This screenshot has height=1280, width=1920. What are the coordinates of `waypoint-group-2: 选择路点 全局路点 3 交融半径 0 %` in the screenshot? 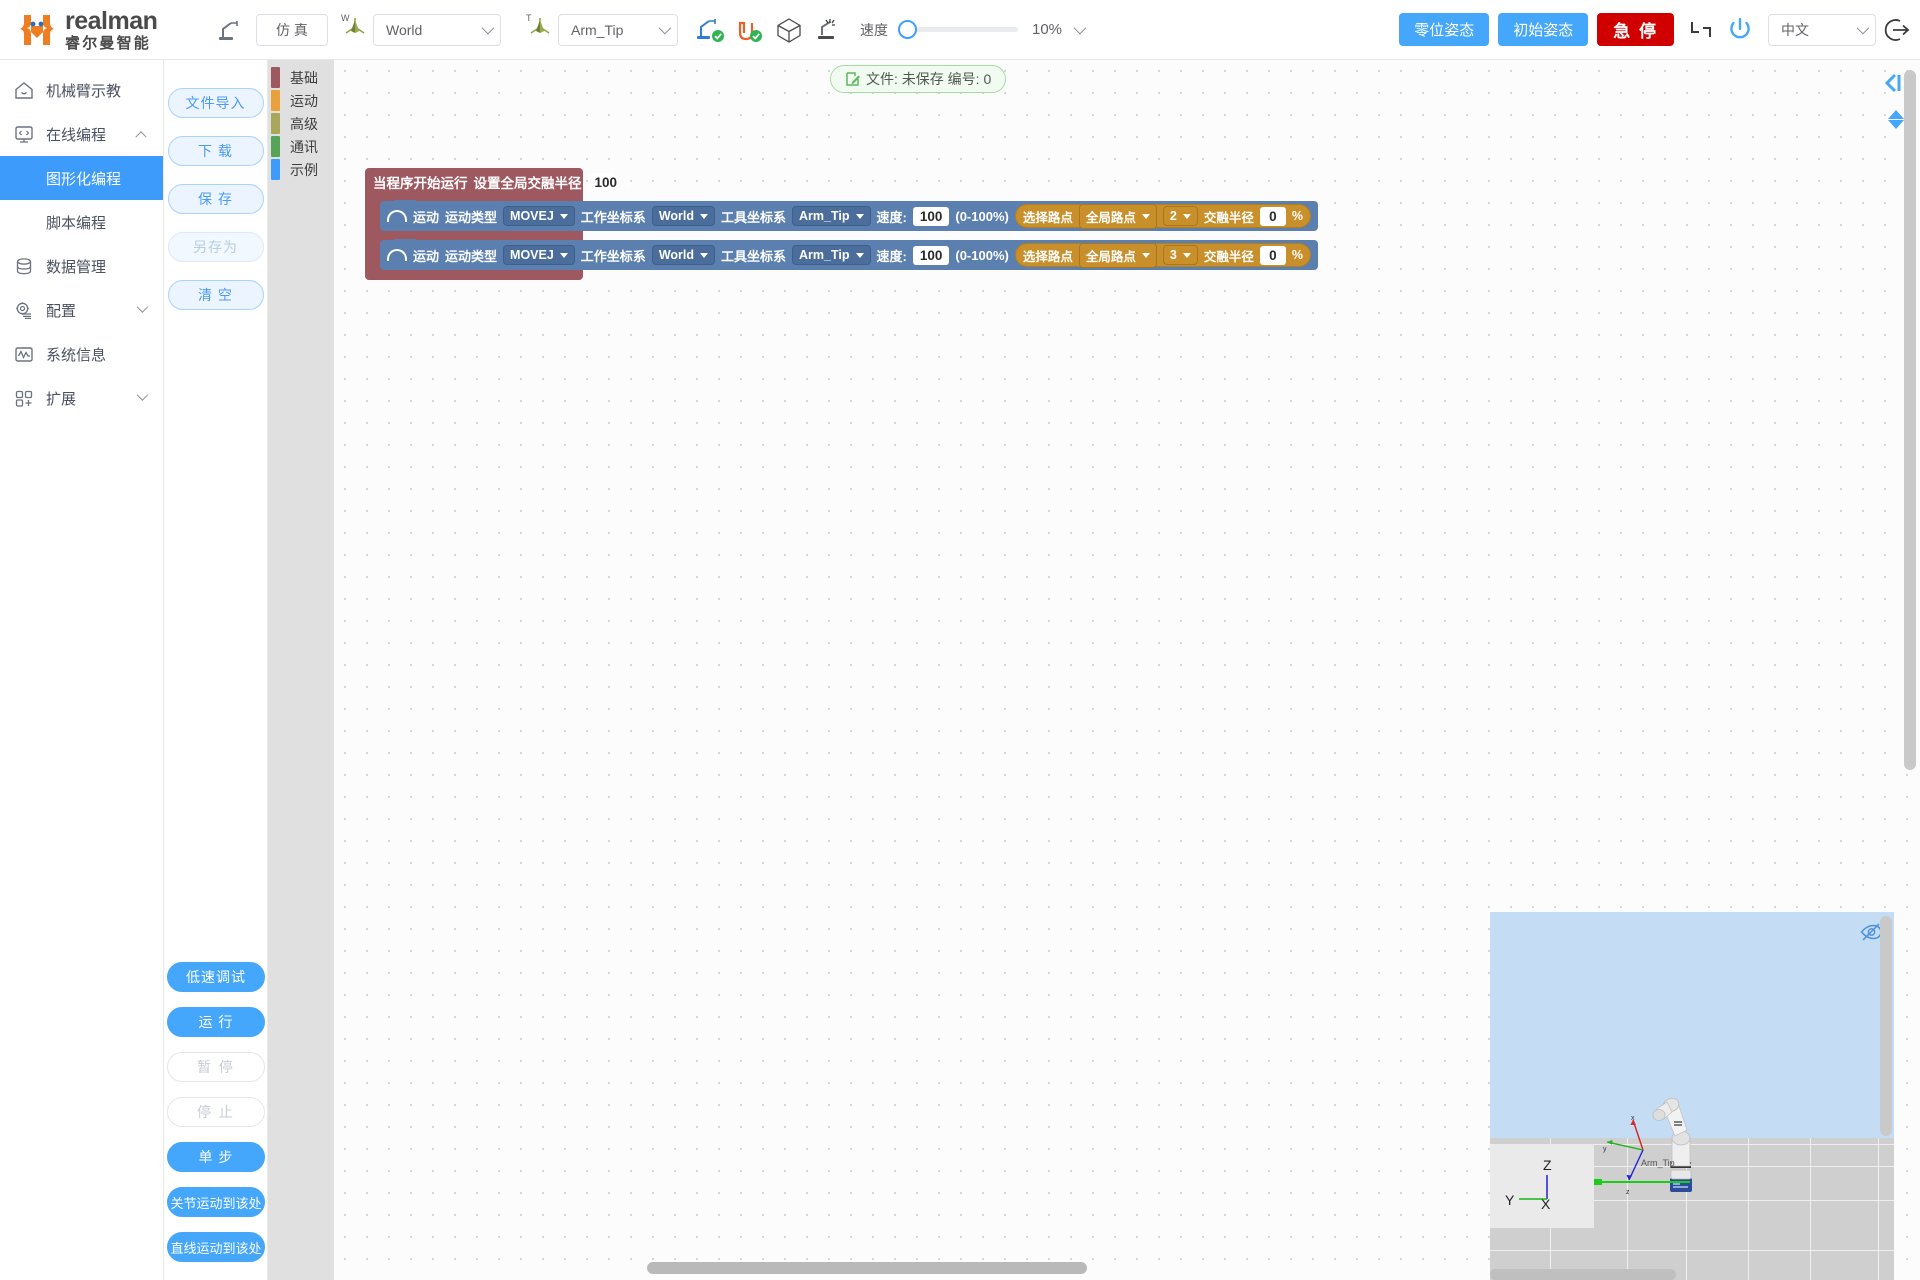 It's located at (1162, 255).